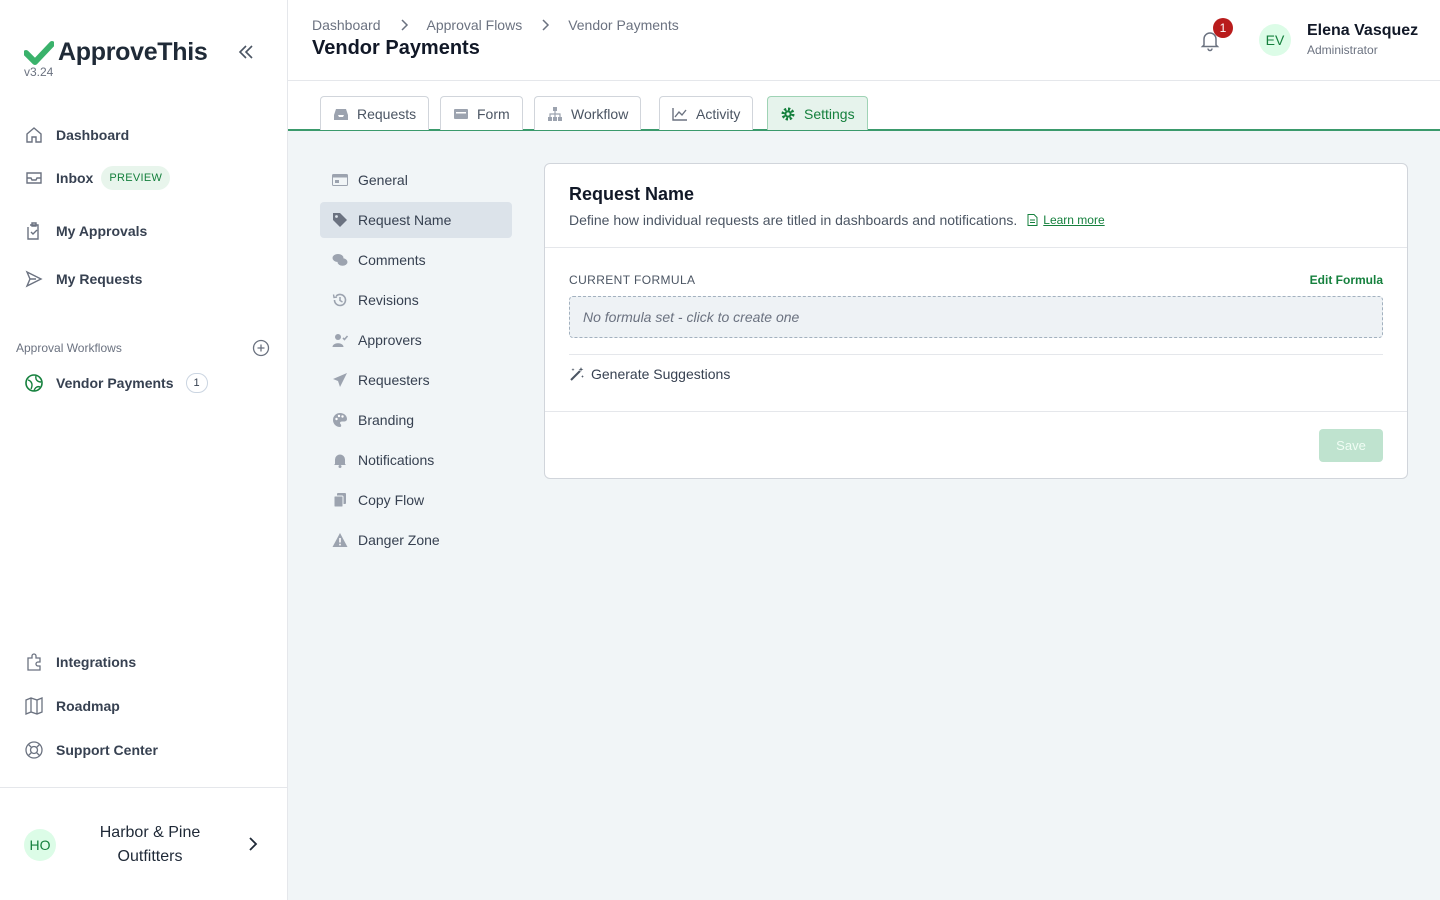  Describe the element at coordinates (493, 113) in the screenshot. I see `tab-label: Form` at that location.